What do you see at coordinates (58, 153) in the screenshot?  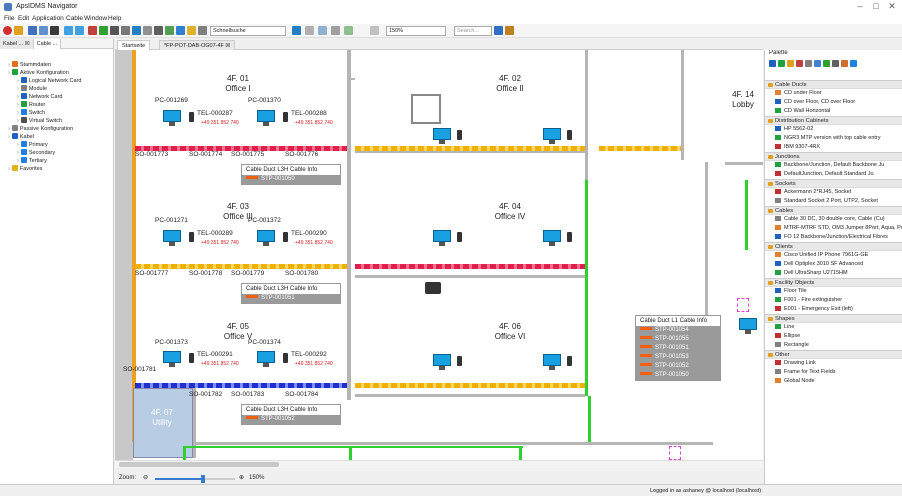 I see `tree-item: › Secondary` at bounding box center [58, 153].